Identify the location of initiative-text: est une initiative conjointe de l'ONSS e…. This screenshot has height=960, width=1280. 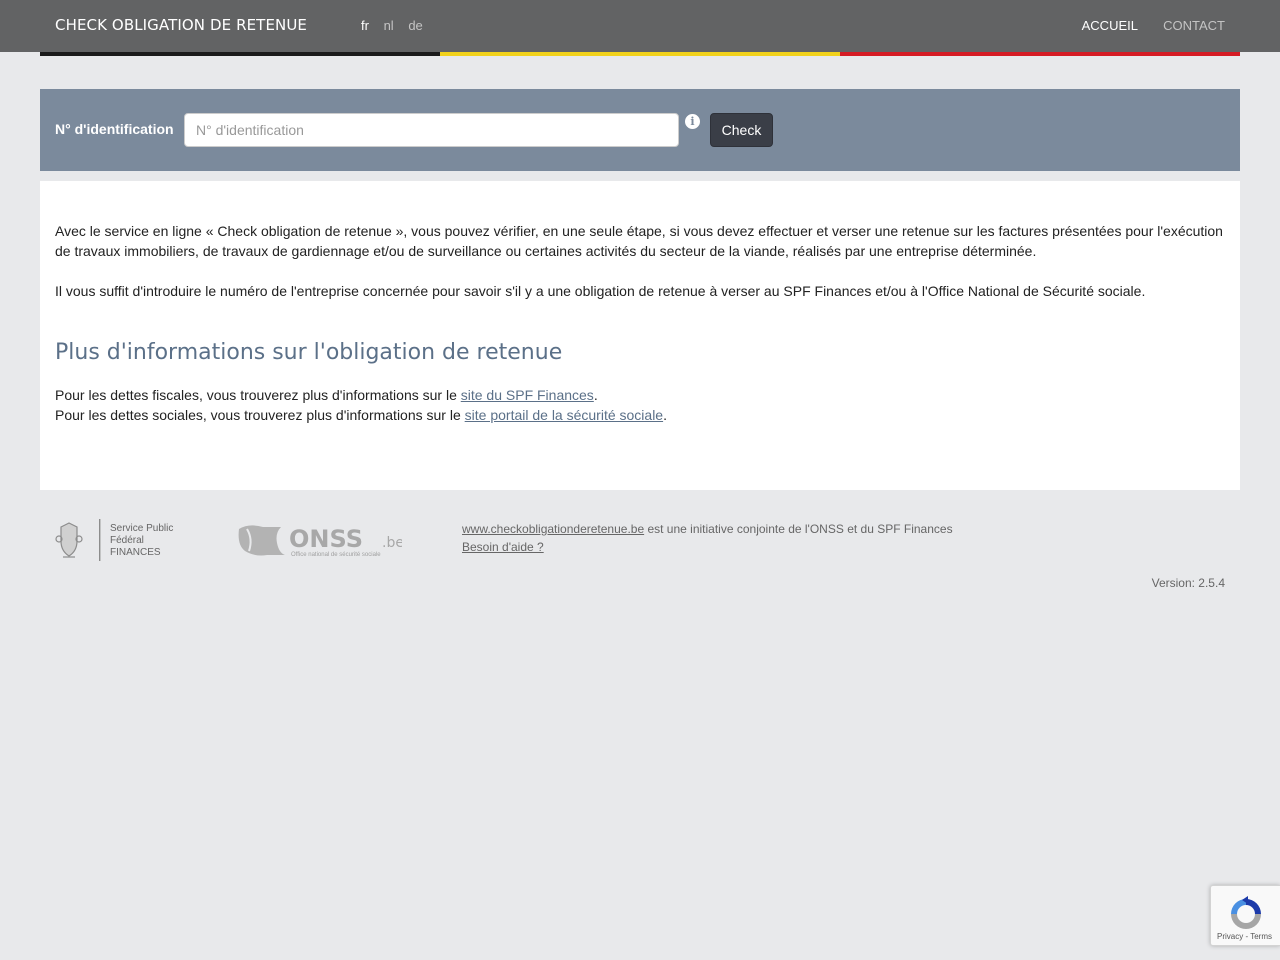
(798, 529).